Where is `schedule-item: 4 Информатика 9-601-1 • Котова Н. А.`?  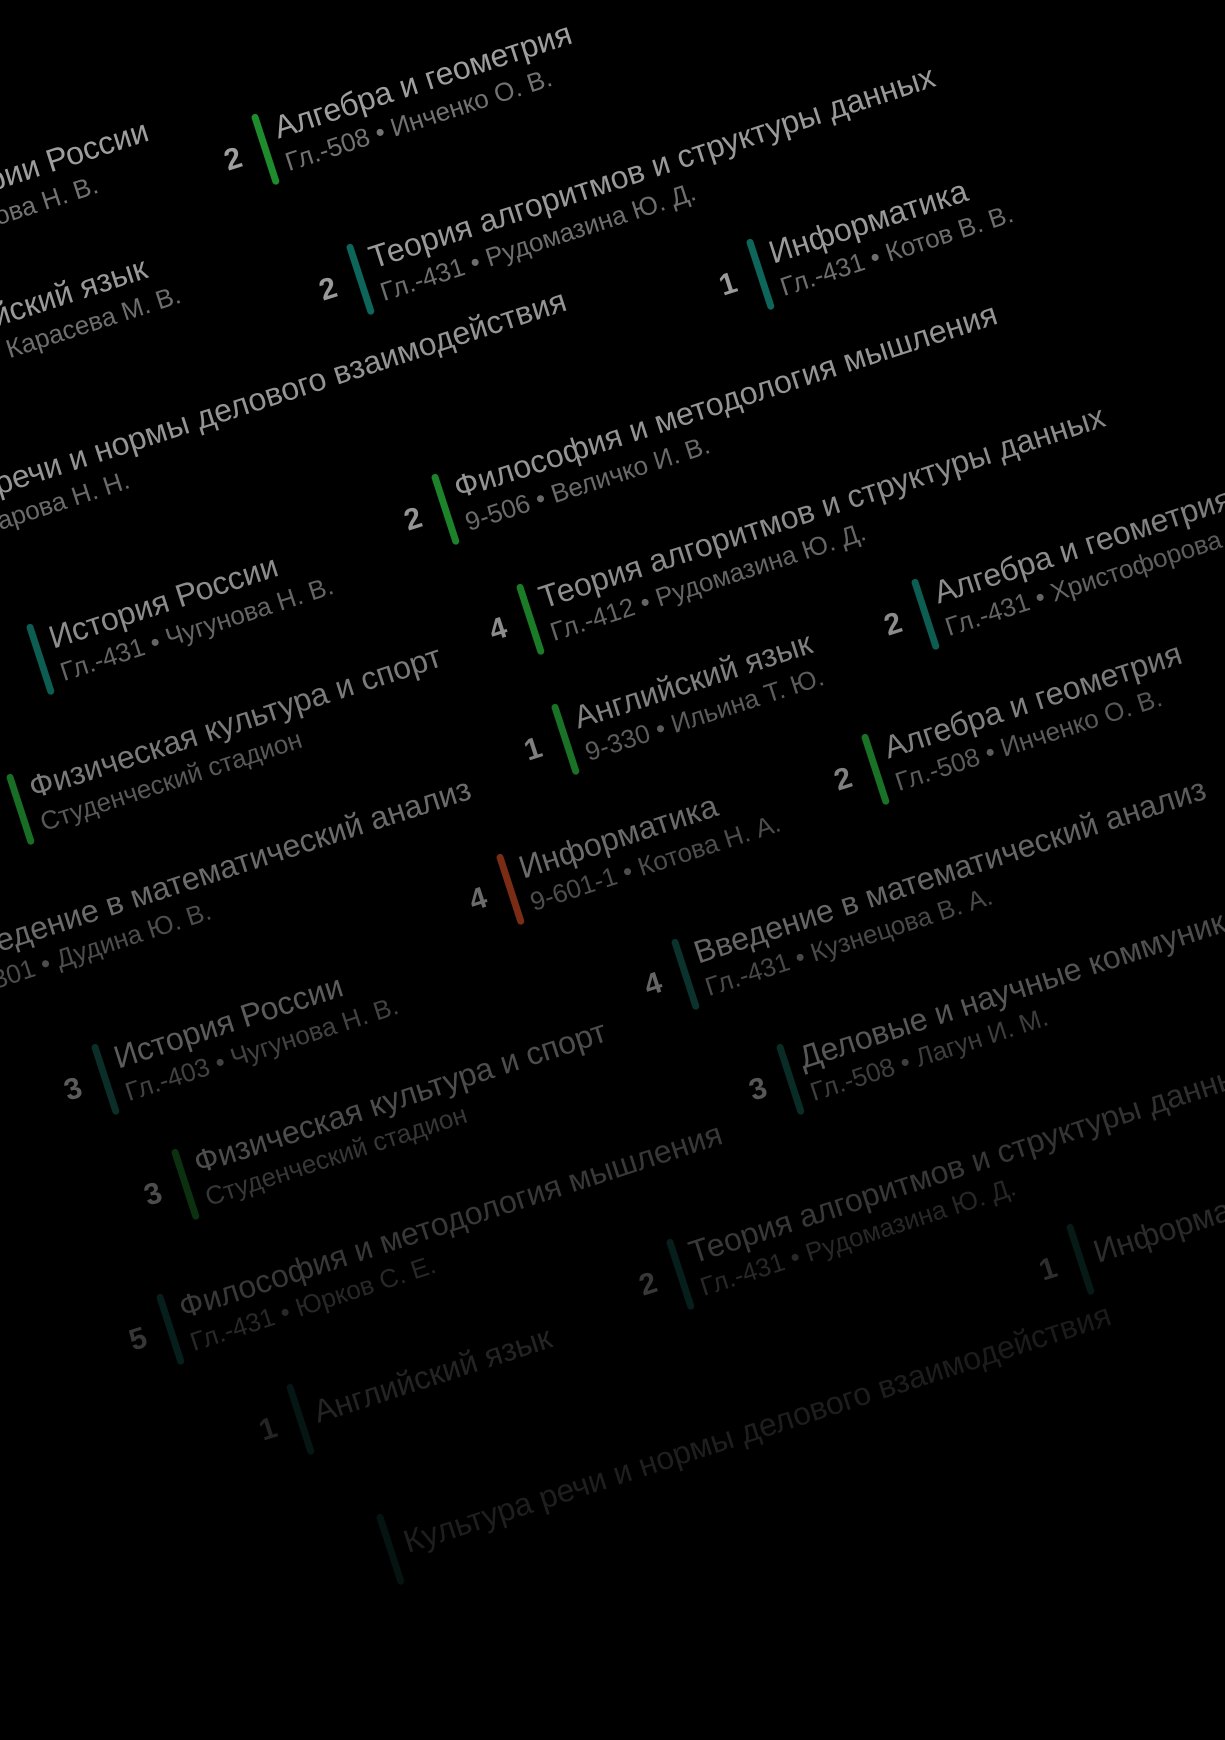
schedule-item: 4 Информатика 9-601-1 • Котова Н. А. is located at coordinates (617, 855).